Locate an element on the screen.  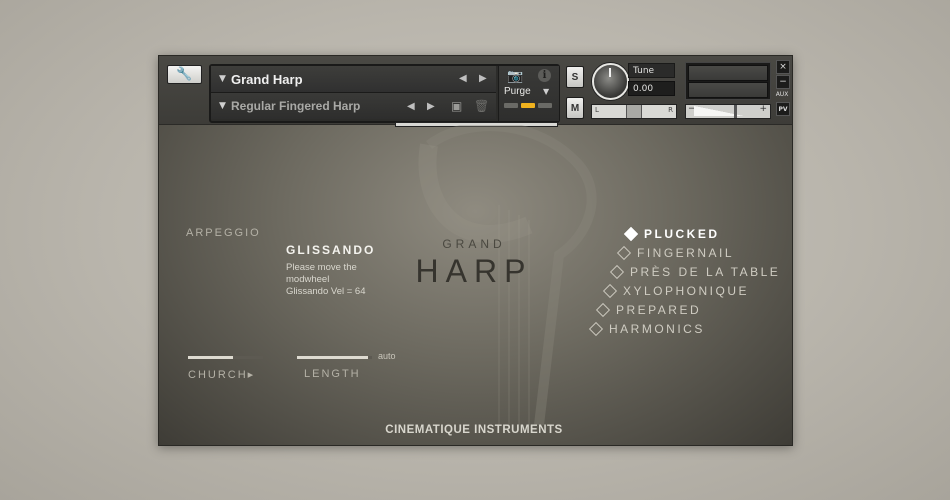
length-slider is located at coordinates (334, 357).